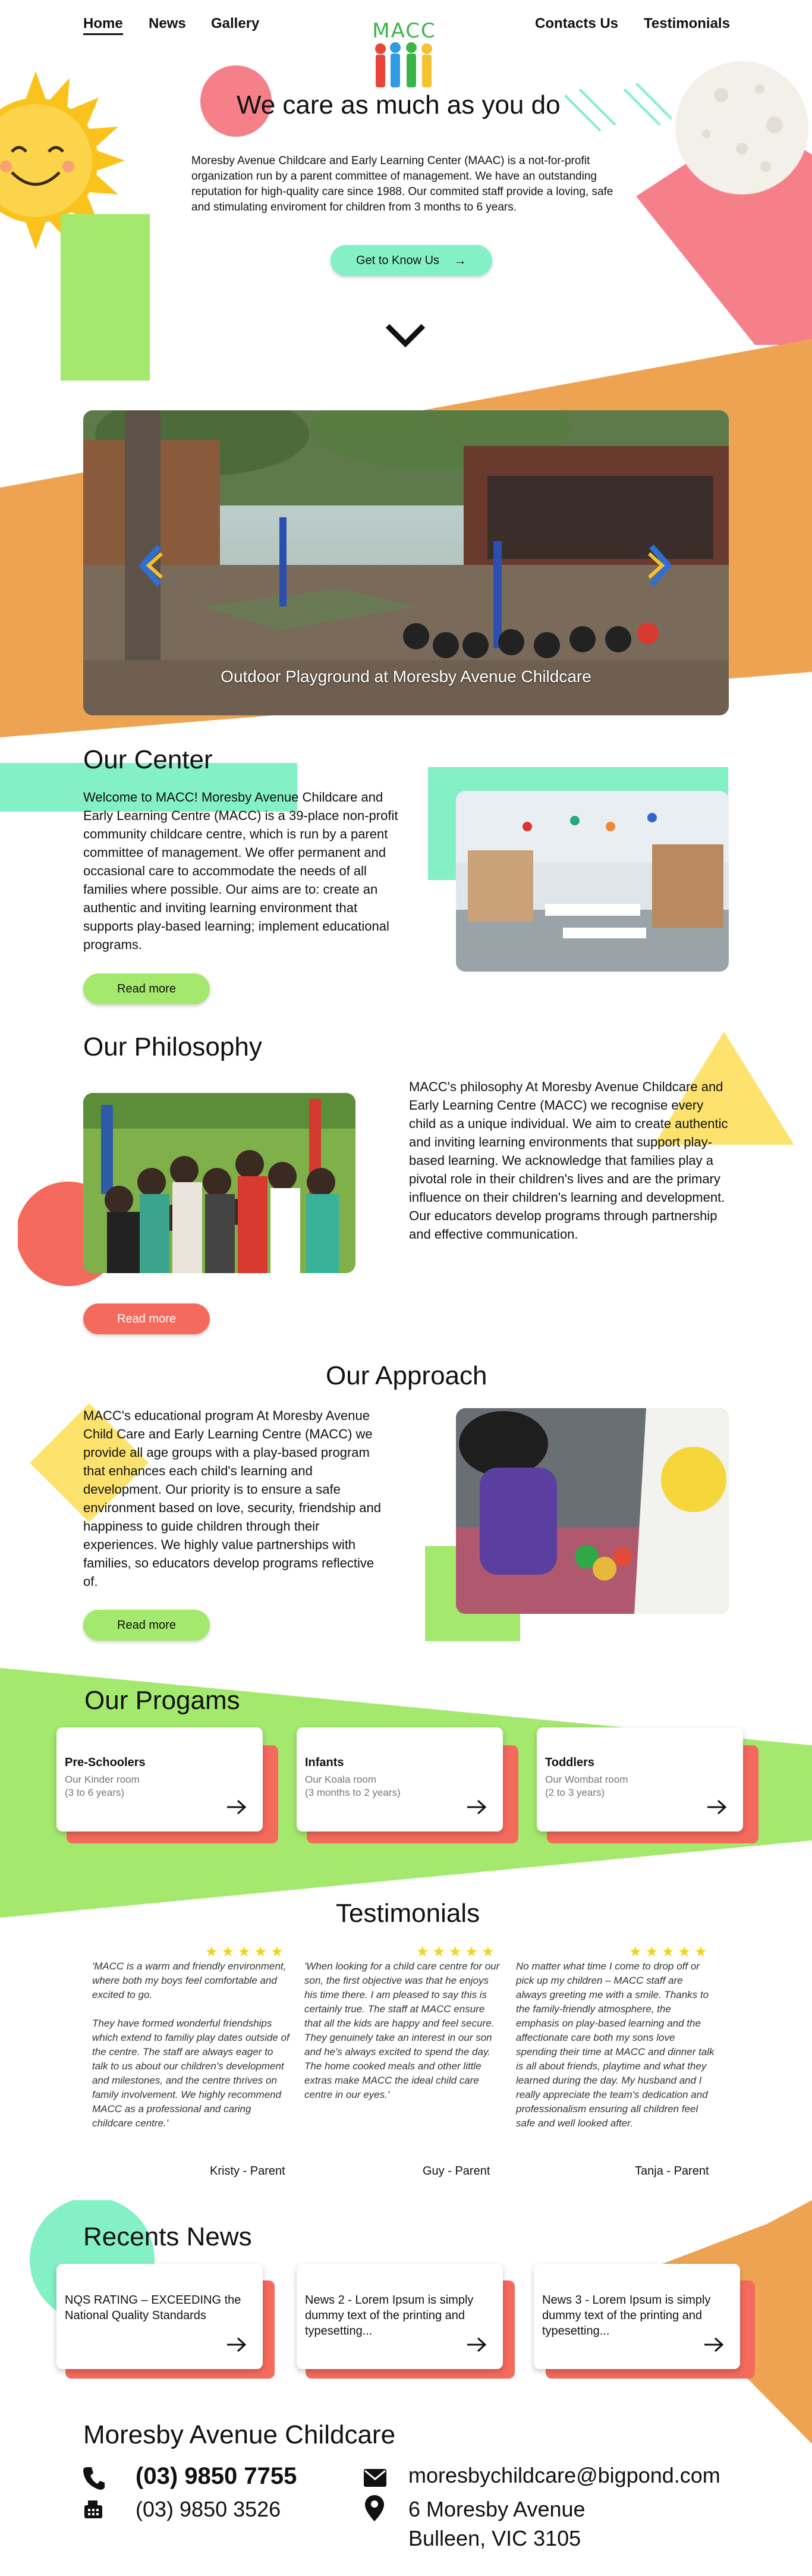 The image size is (812, 2576). Describe the element at coordinates (569, 1762) in the screenshot. I see `program-card-title: Toddlers` at that location.